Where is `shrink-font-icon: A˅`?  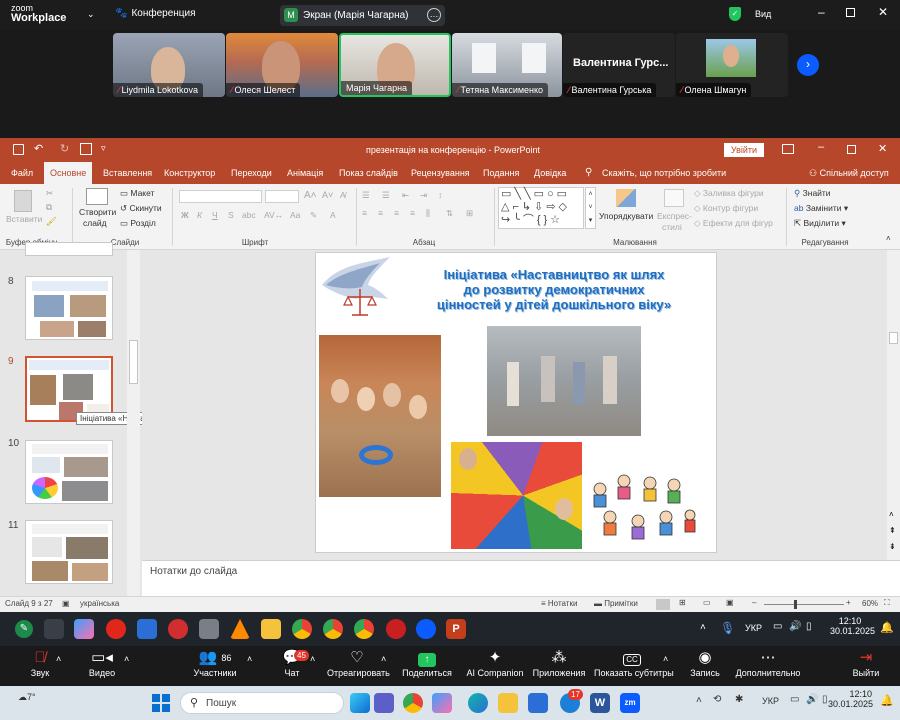 shrink-font-icon: A˅ is located at coordinates (327, 195).